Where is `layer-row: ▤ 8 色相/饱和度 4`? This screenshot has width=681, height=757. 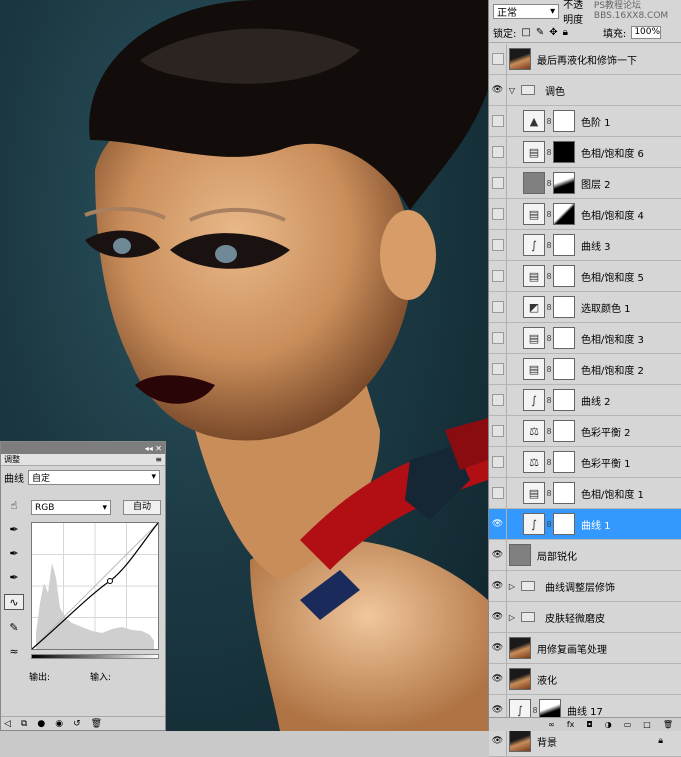 layer-row: ▤ 8 色相/饱和度 4 is located at coordinates (585, 214).